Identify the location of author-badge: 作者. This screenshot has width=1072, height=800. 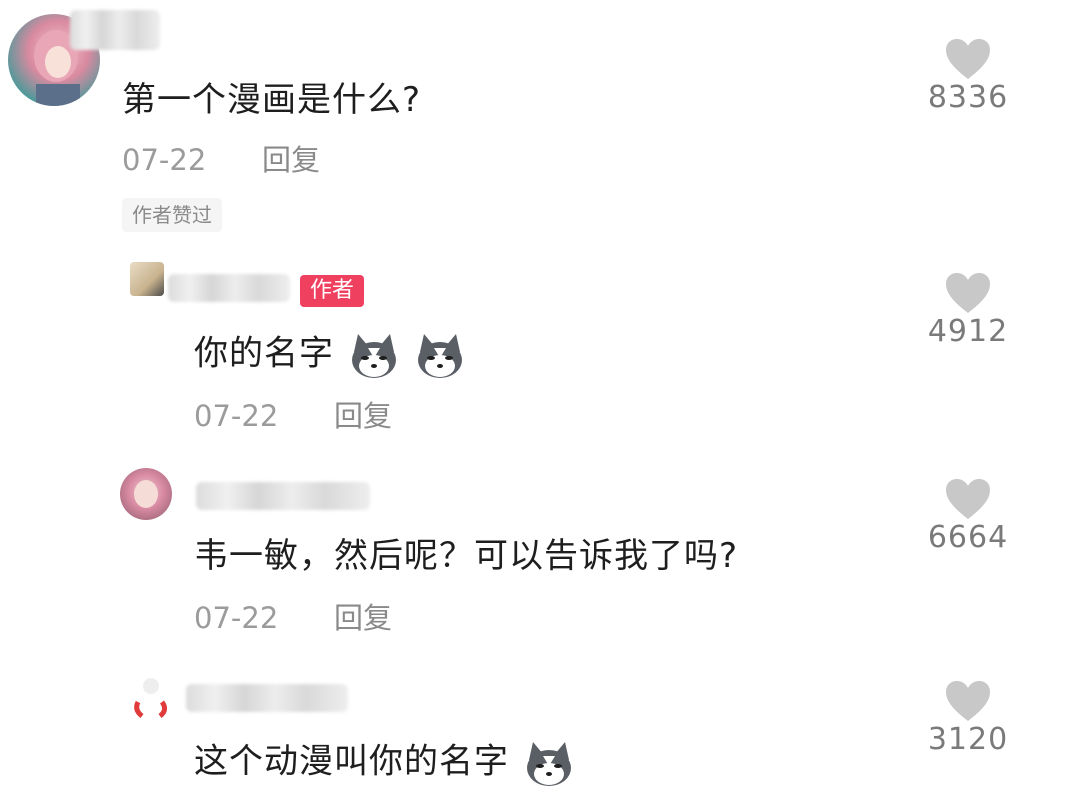
(332, 291).